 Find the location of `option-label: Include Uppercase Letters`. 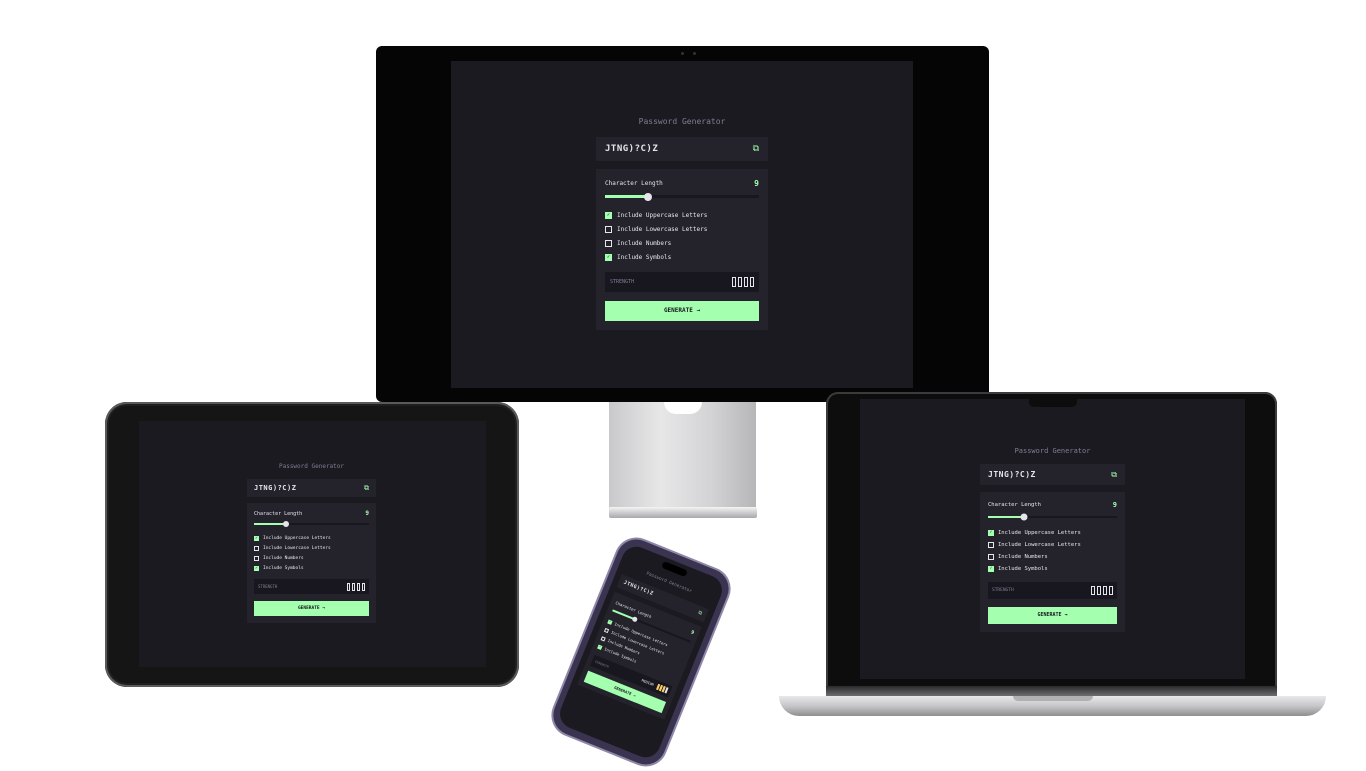

option-label: Include Uppercase Letters is located at coordinates (1039, 533).